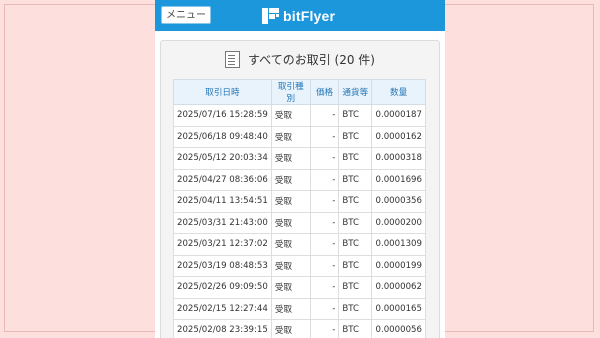  Describe the element at coordinates (398, 158) in the screenshot. I see `cell-quantity: 0.0000318` at that location.